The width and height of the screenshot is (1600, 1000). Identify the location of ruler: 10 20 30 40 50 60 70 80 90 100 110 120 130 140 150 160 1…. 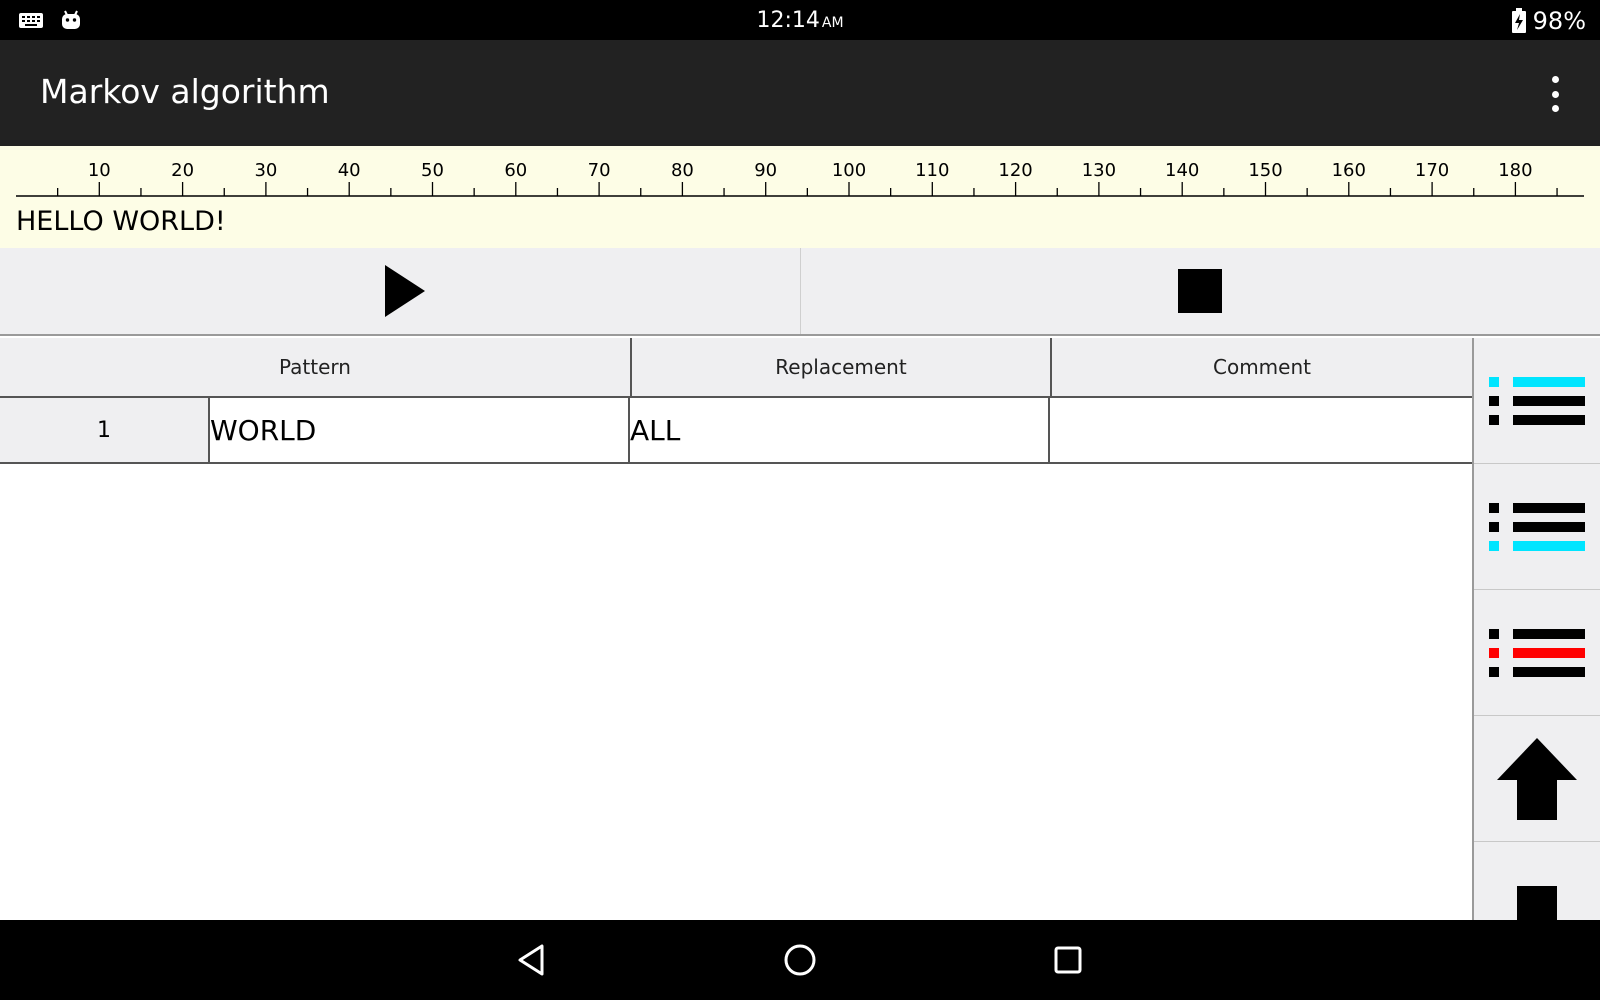
(800, 178).